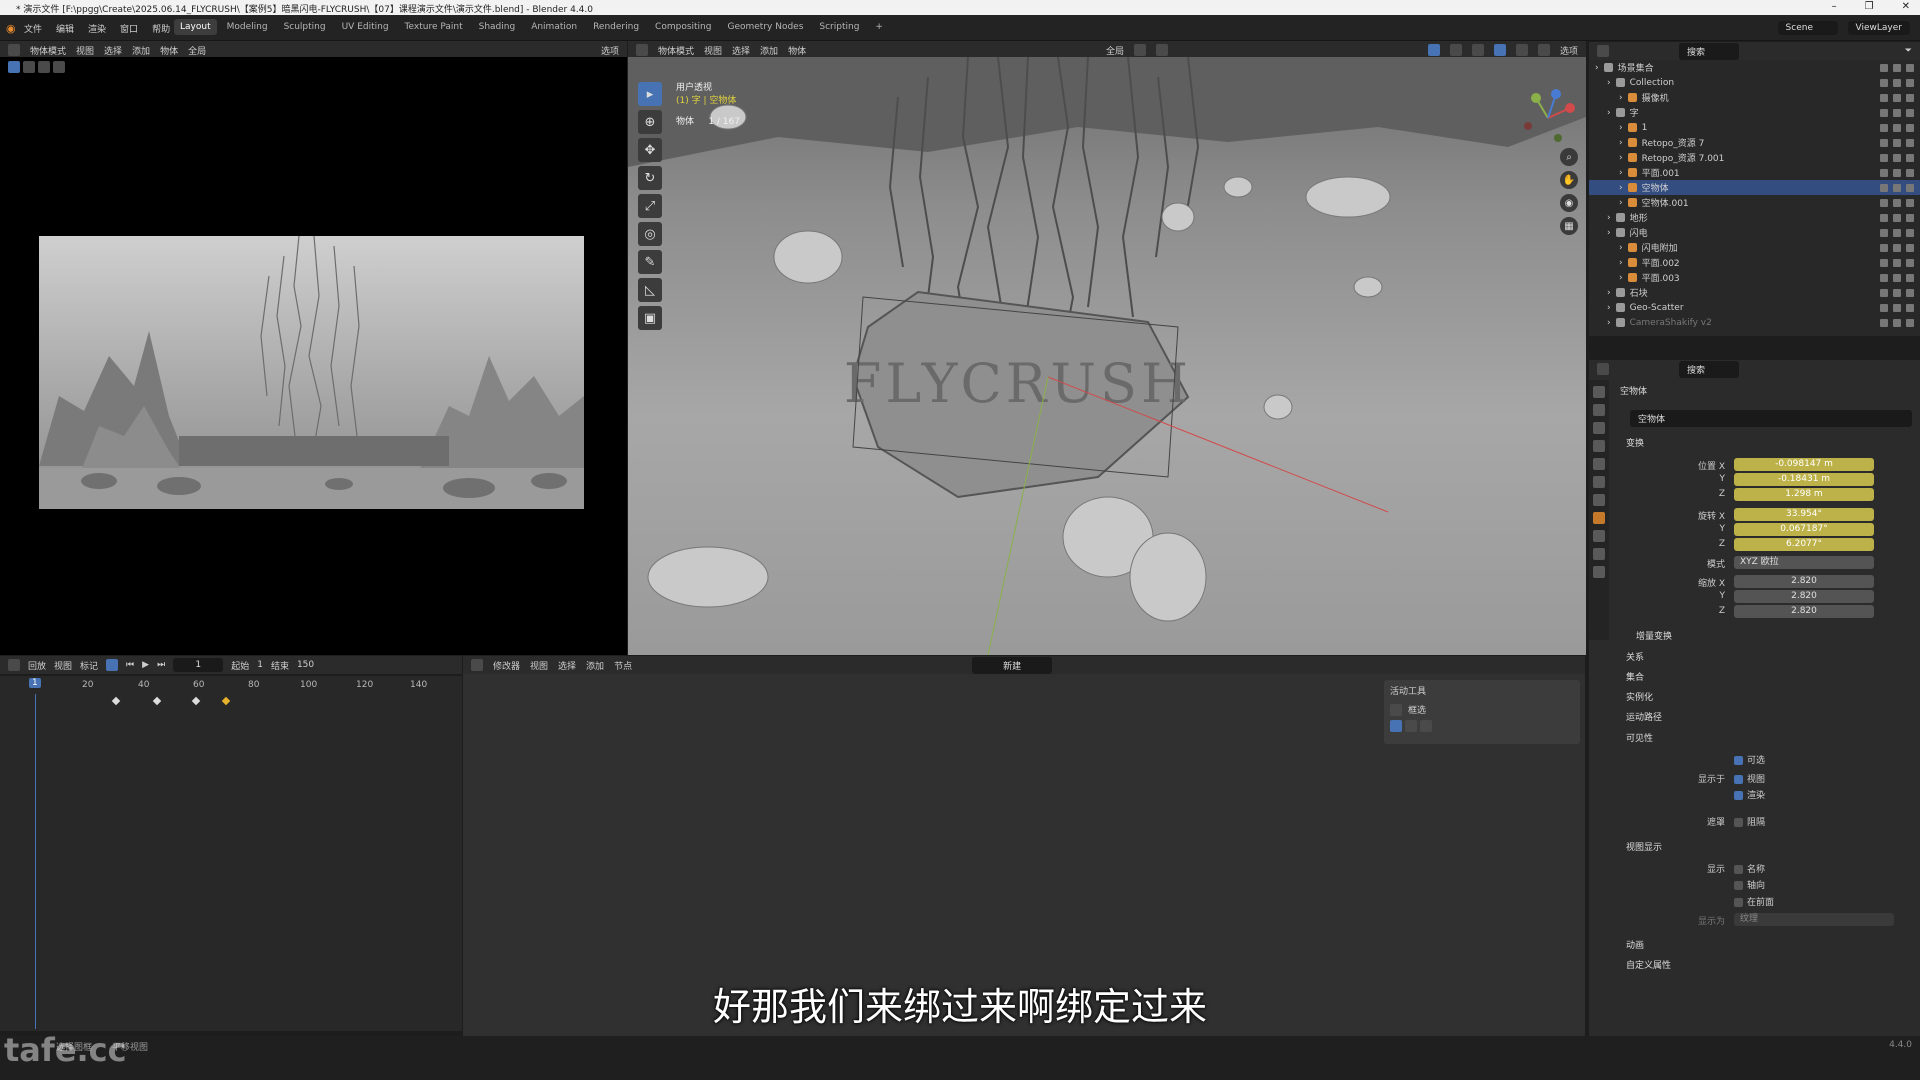  What do you see at coordinates (1599, 482) in the screenshot?
I see `world-tab-icon` at bounding box center [1599, 482].